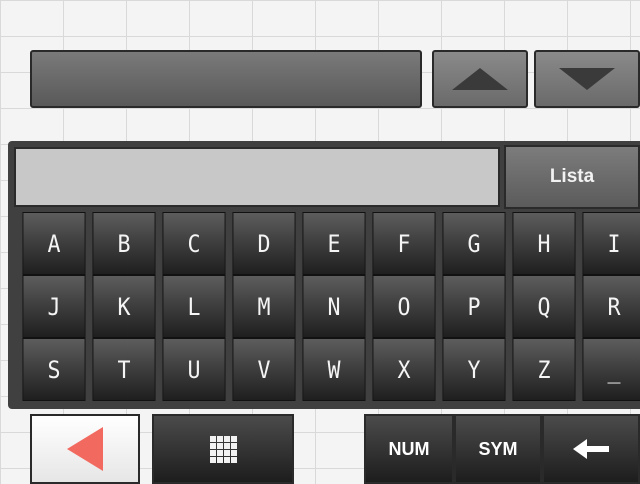  Describe the element at coordinates (572, 177) in the screenshot. I see `list-button: Lista` at that location.